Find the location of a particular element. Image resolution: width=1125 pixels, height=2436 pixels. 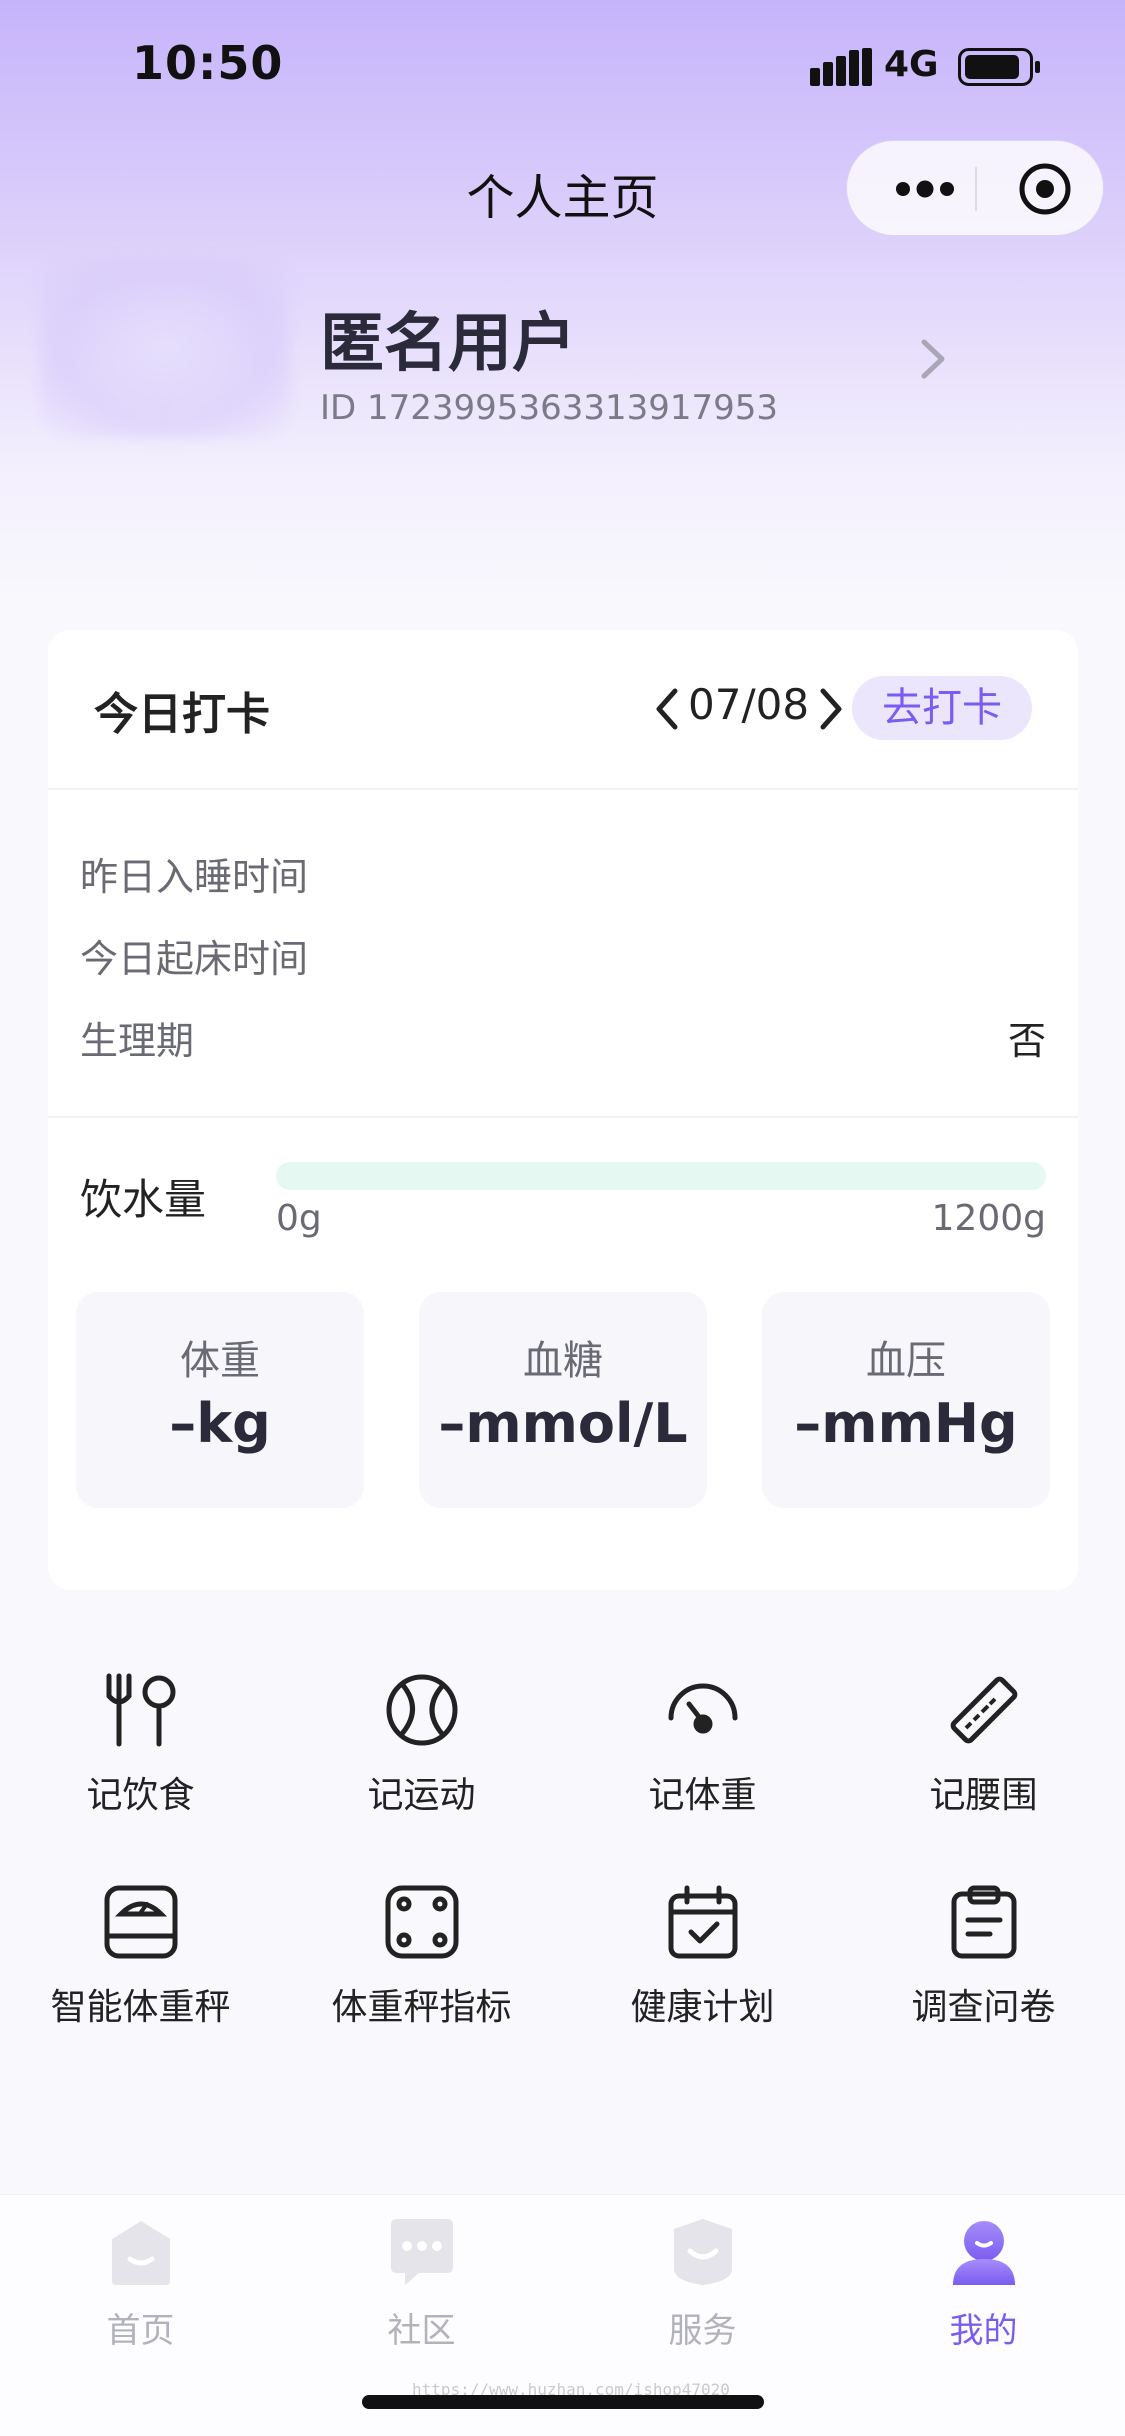

profile-id: ID 1723995363313917953 is located at coordinates (549, 408).